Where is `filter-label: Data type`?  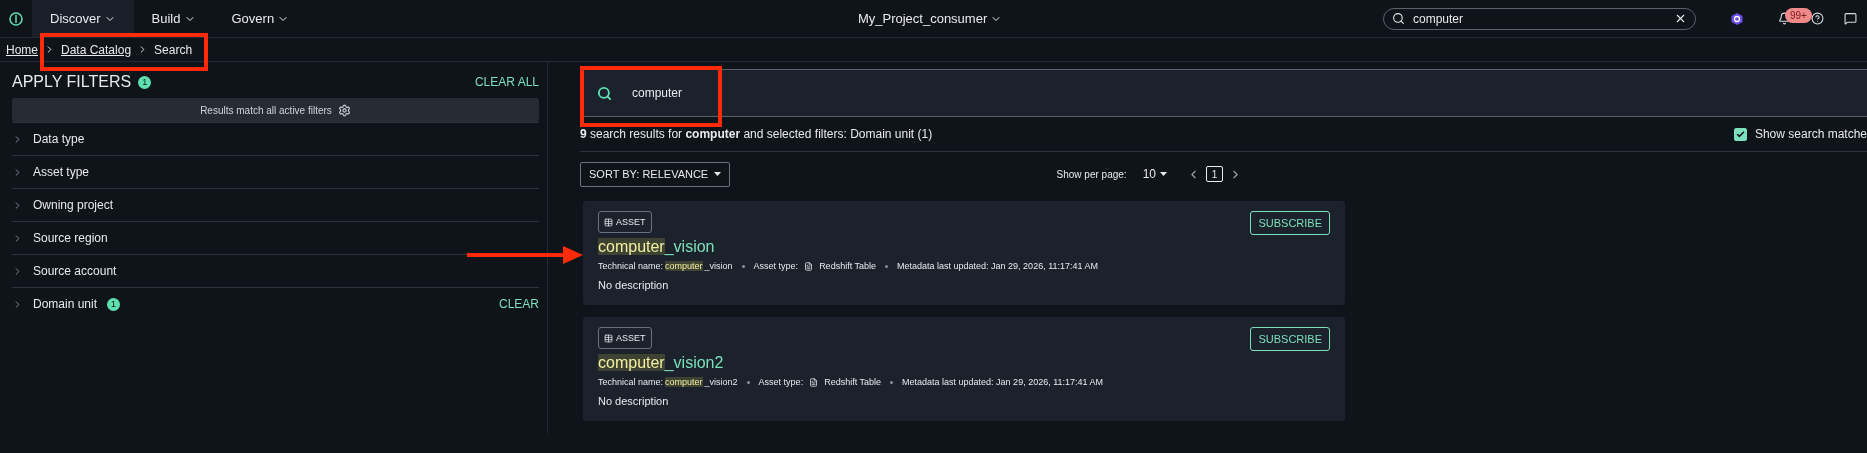 filter-label: Data type is located at coordinates (59, 139).